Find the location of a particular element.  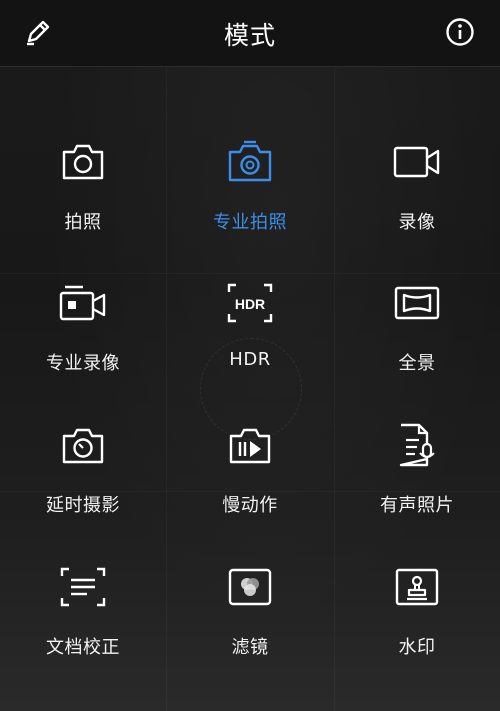

pro-camera-icon is located at coordinates (250, 162).